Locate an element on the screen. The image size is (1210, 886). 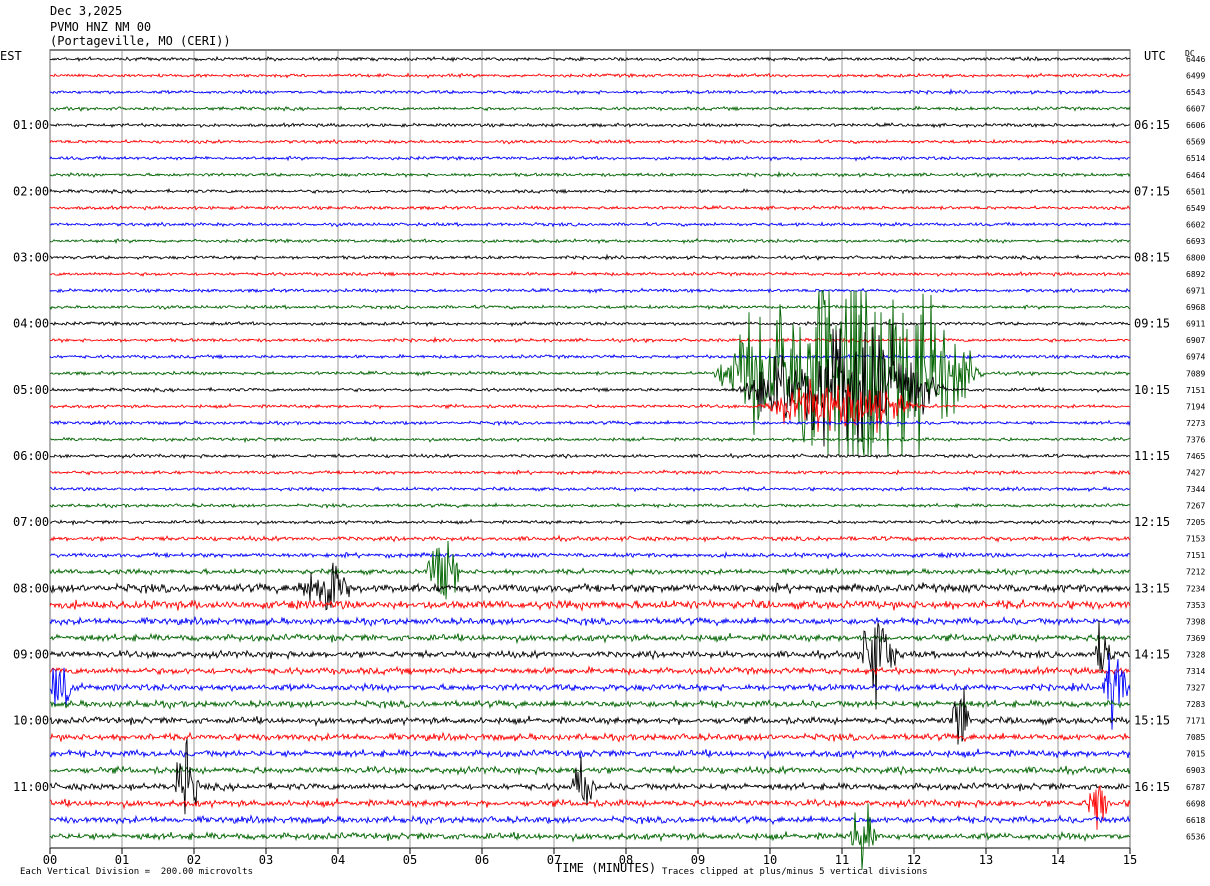
dc-offset-label: 6514 is located at coordinates (1195, 158).